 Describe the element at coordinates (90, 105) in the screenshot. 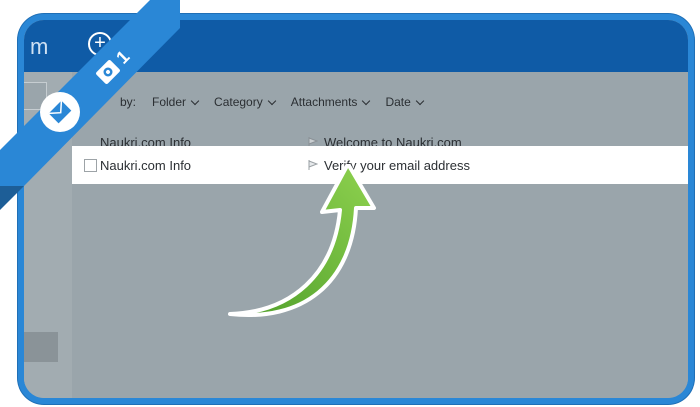

I see `step-badge: 1` at that location.